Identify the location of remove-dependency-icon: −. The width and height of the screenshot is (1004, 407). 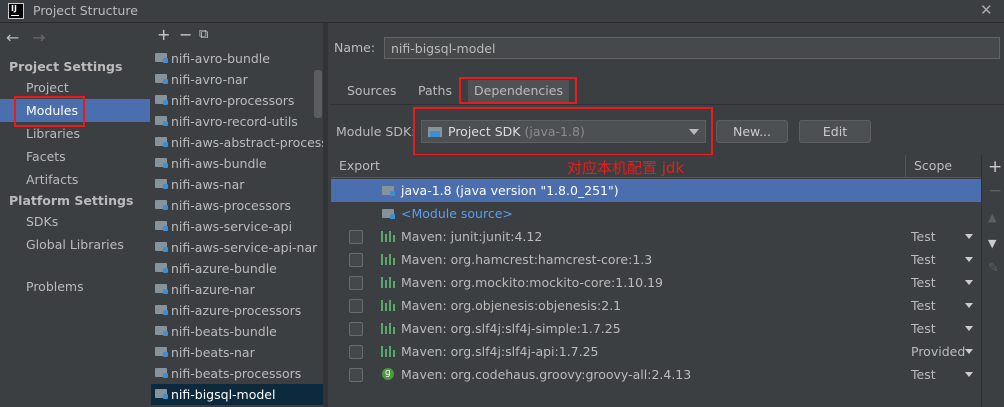
(995, 191).